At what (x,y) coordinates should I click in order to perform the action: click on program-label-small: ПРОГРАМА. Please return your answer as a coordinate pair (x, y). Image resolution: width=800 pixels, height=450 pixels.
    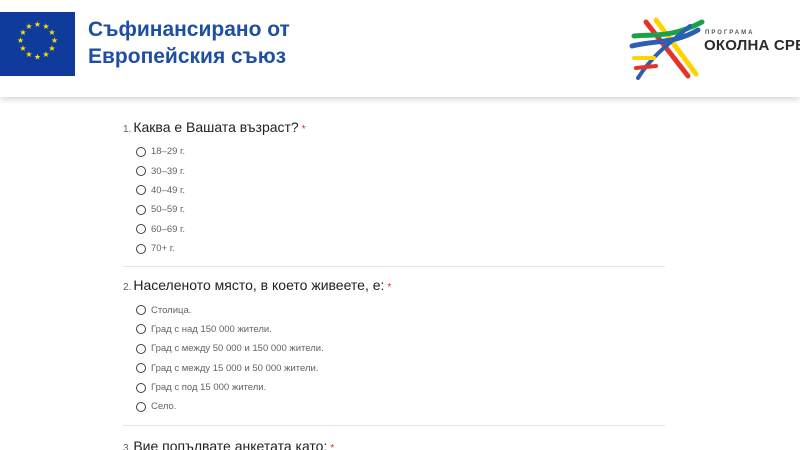
    Looking at the image, I should click on (730, 33).